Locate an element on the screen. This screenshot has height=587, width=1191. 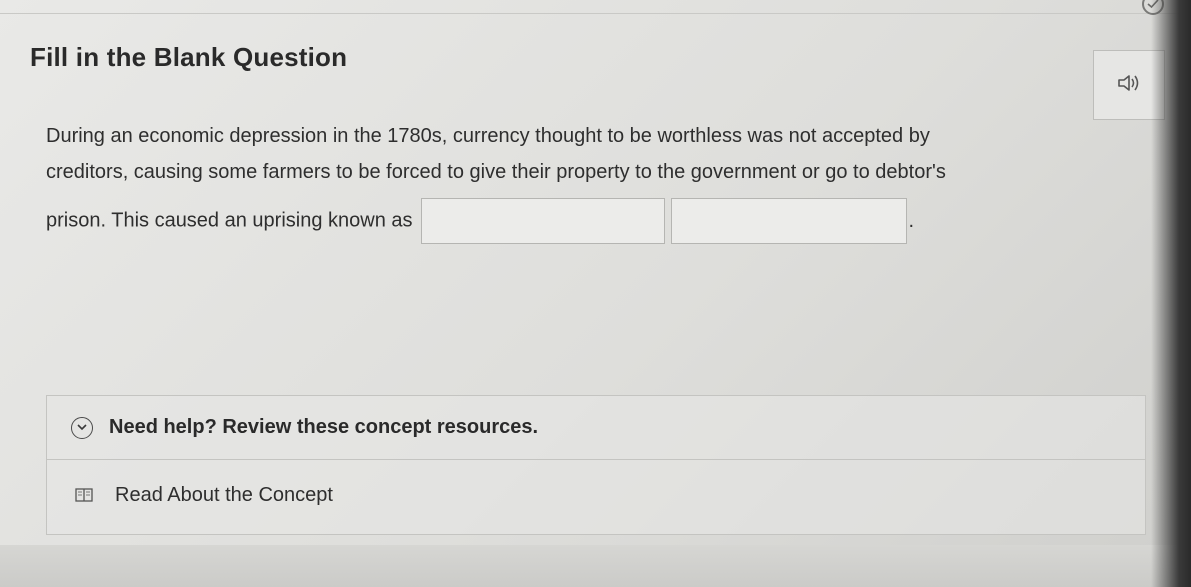
top-divider is located at coordinates (595, 13).